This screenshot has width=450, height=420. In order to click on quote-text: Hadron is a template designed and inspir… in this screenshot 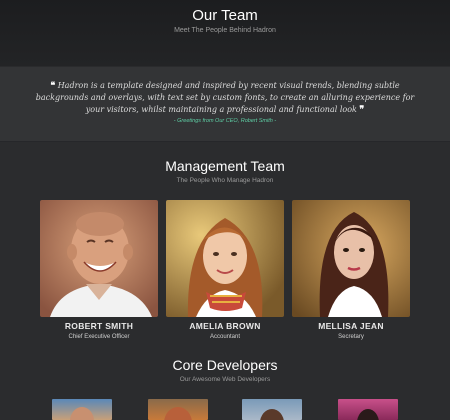, I will do `click(225, 97)`.